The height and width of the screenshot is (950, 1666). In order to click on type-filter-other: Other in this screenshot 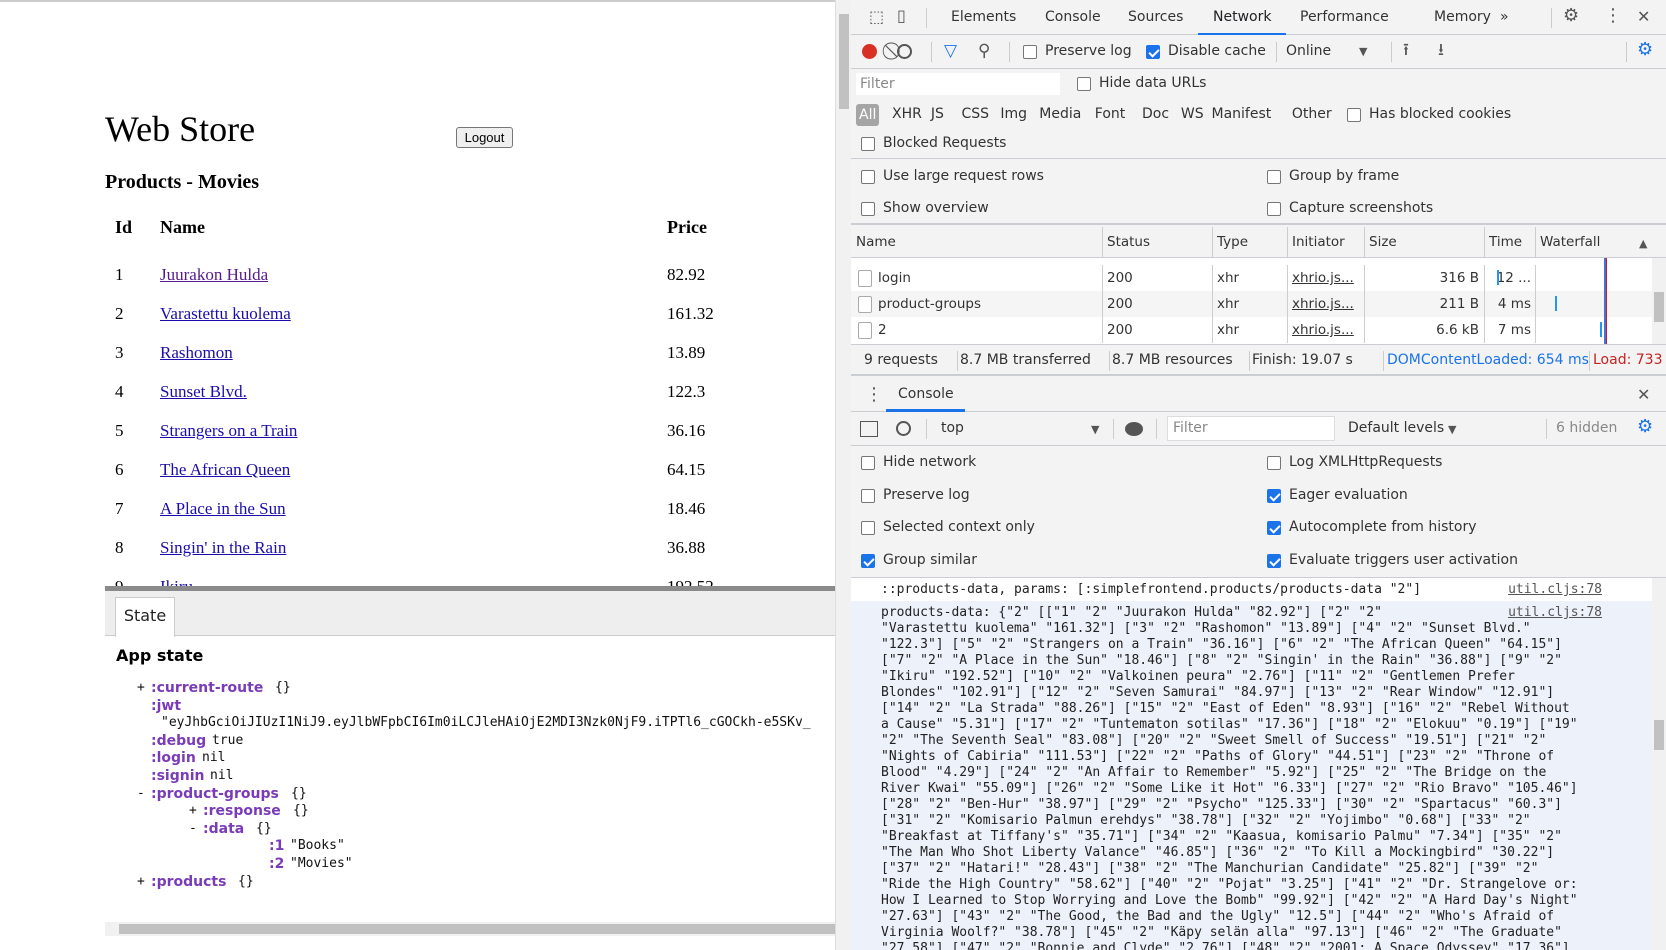, I will do `click(1312, 114)`.